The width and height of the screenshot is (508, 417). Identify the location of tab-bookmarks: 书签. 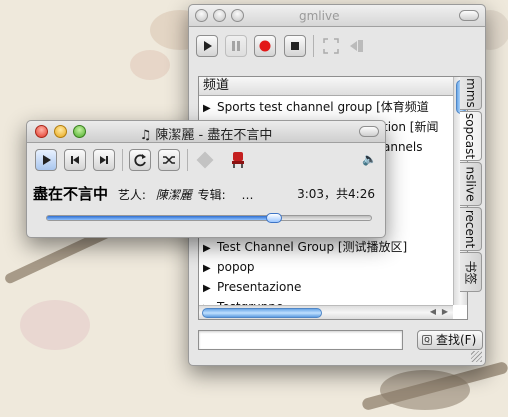
(471, 272).